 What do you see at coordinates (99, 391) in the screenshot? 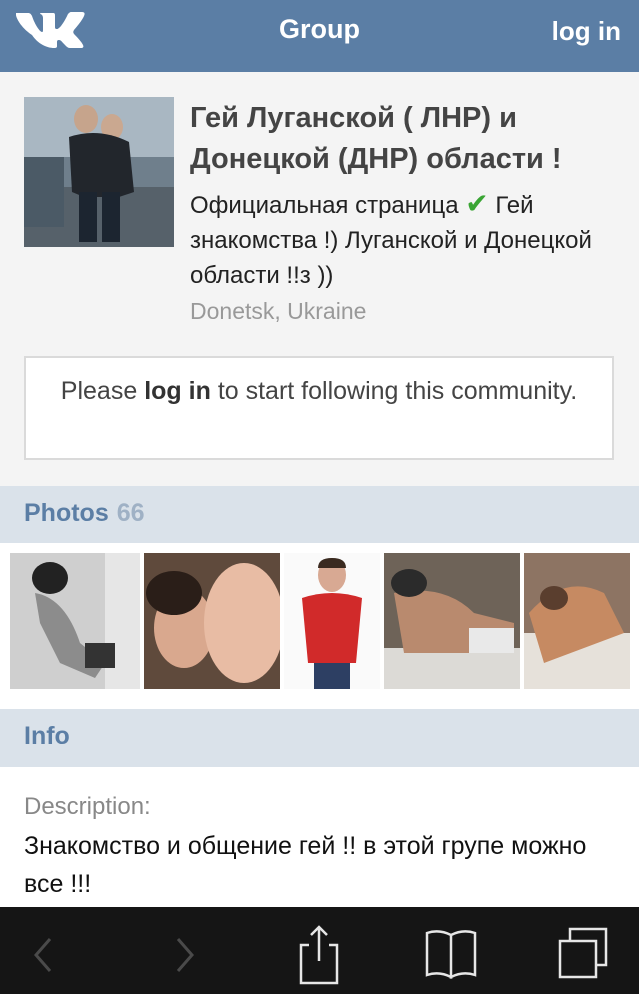
I see `follow-prompt-before: Please` at bounding box center [99, 391].